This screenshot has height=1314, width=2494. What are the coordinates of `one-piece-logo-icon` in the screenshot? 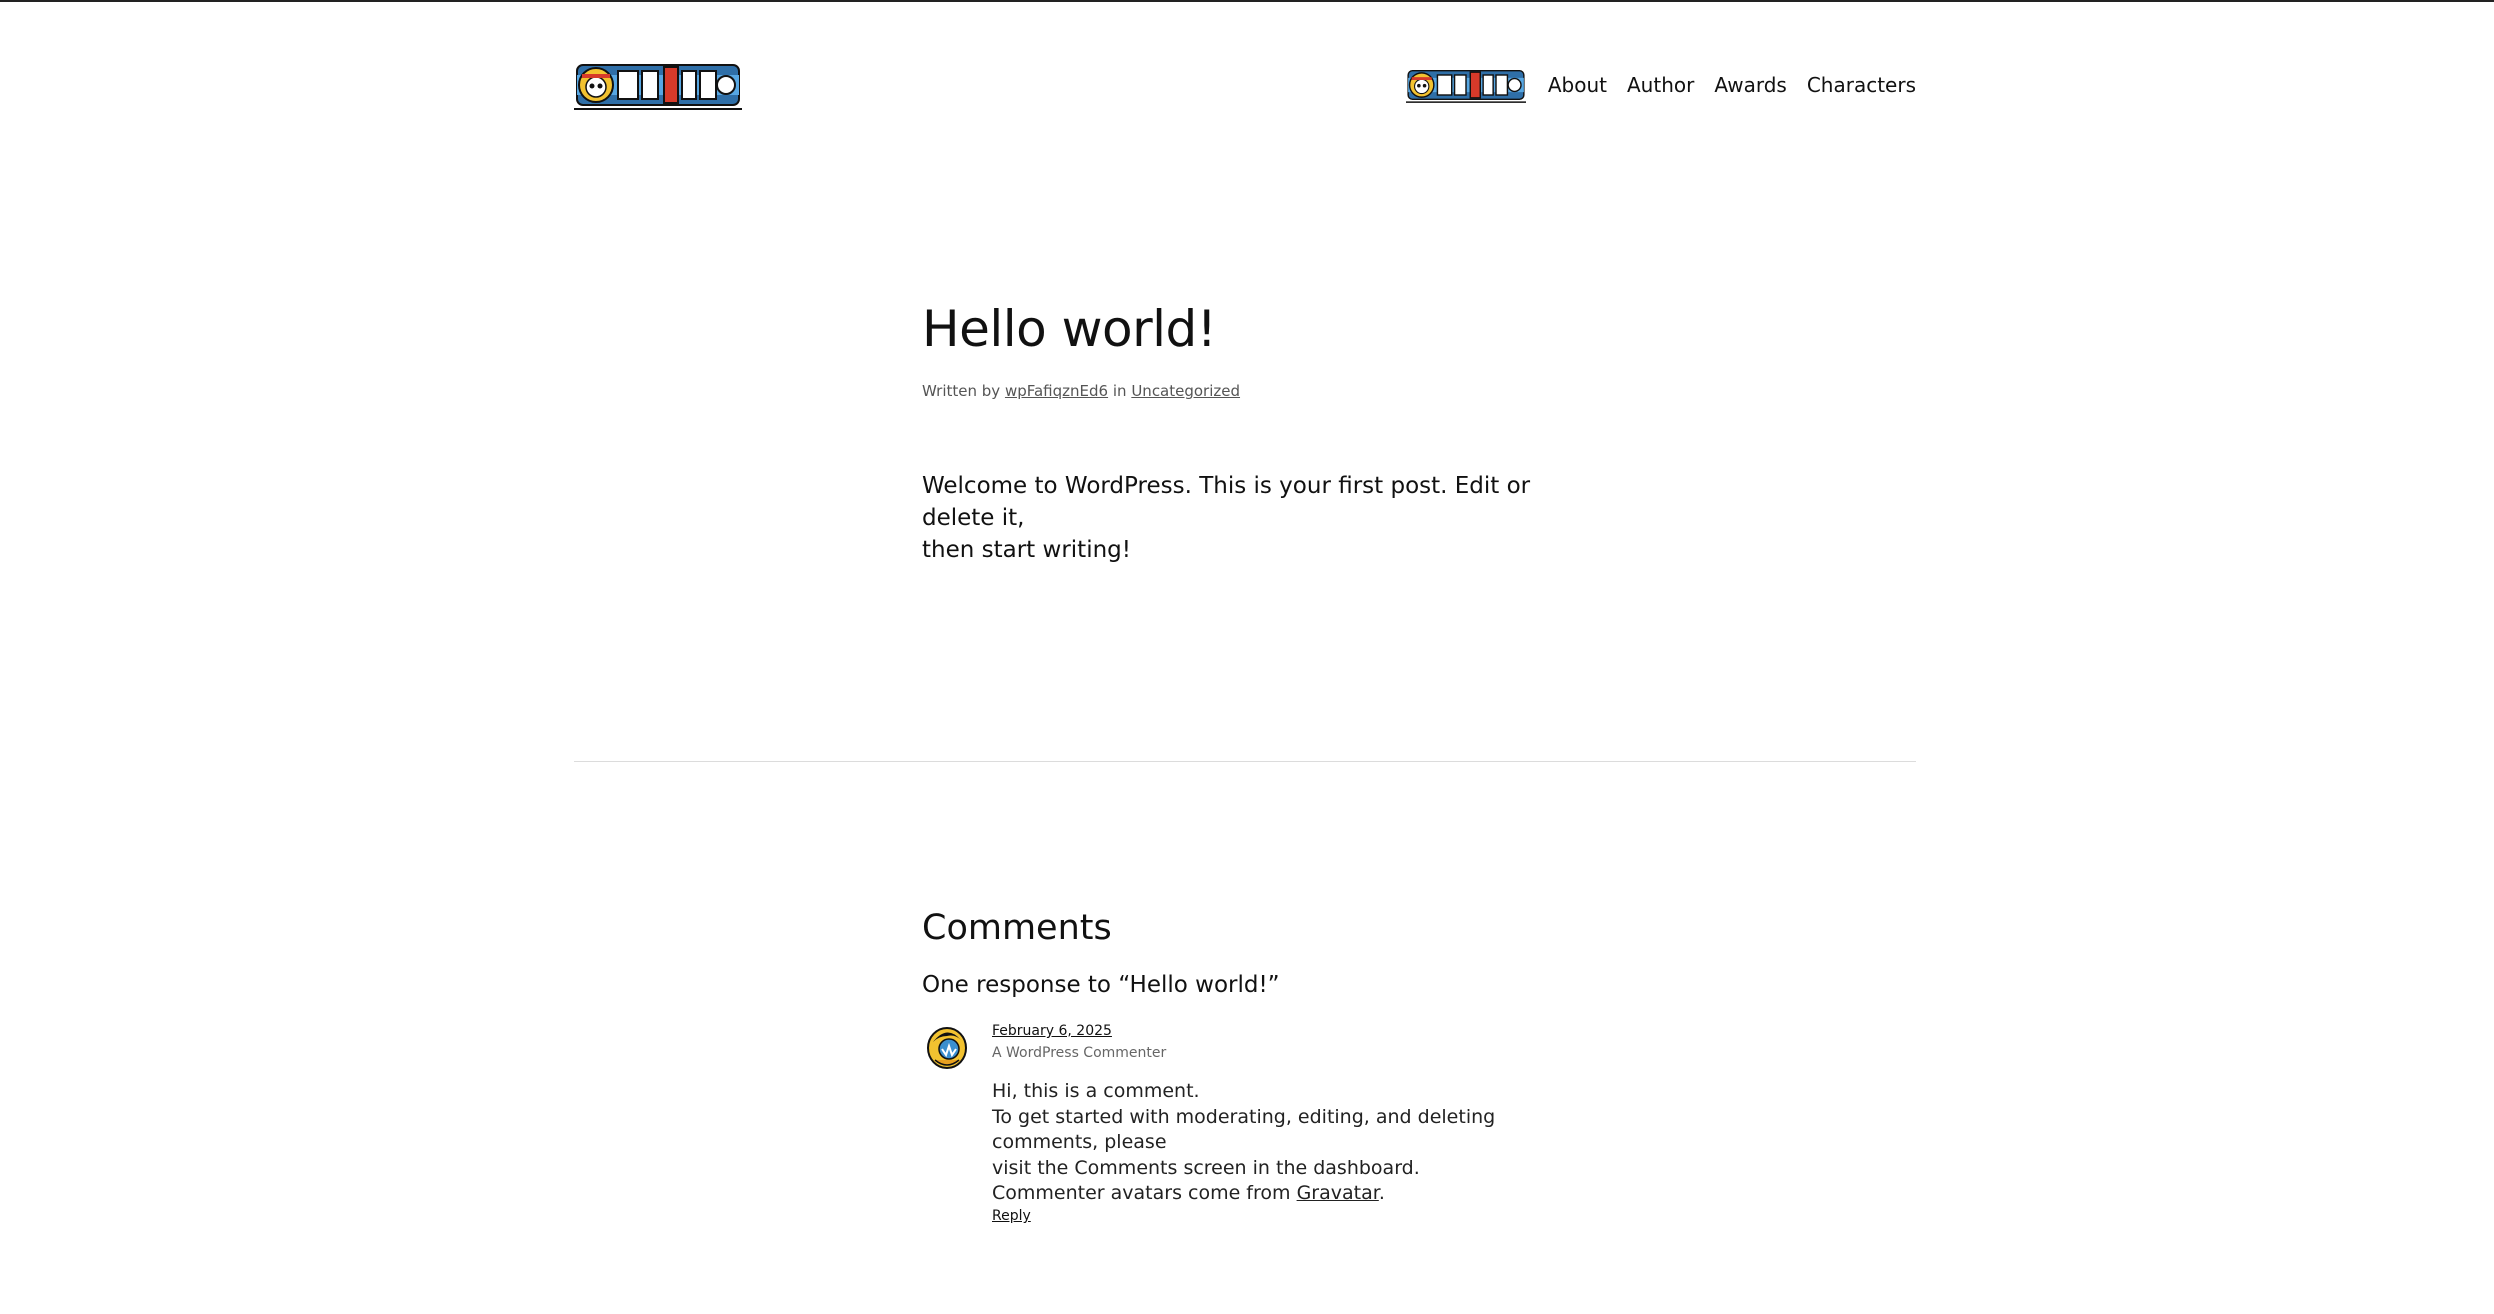 It's located at (658, 85).